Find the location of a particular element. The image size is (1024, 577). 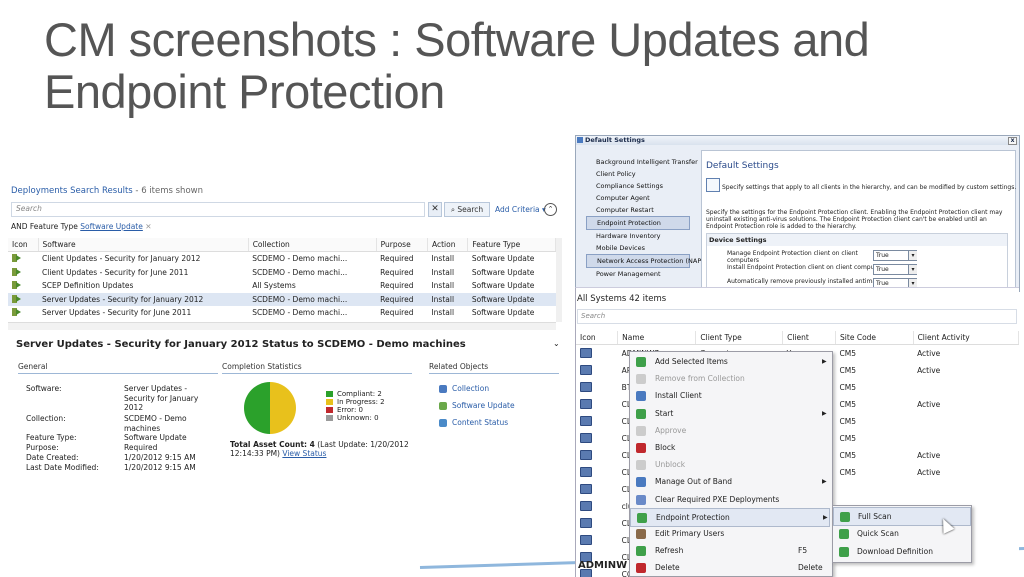

column-header: Collection is located at coordinates (312, 245).